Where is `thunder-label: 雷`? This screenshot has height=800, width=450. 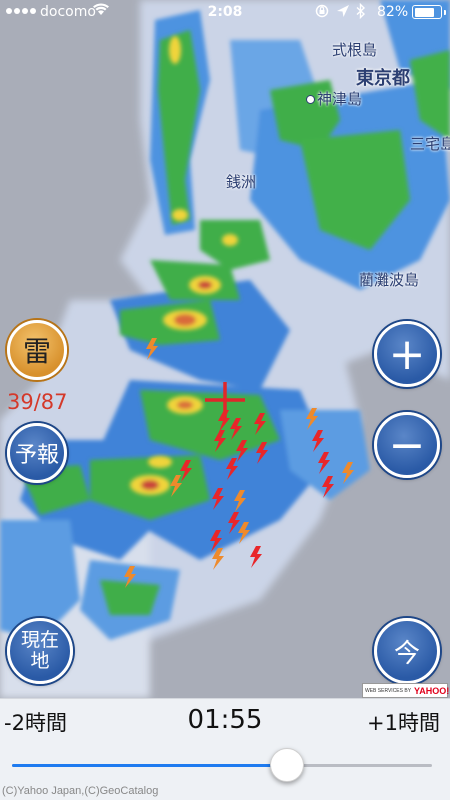 thunder-label: 雷 is located at coordinates (36, 351).